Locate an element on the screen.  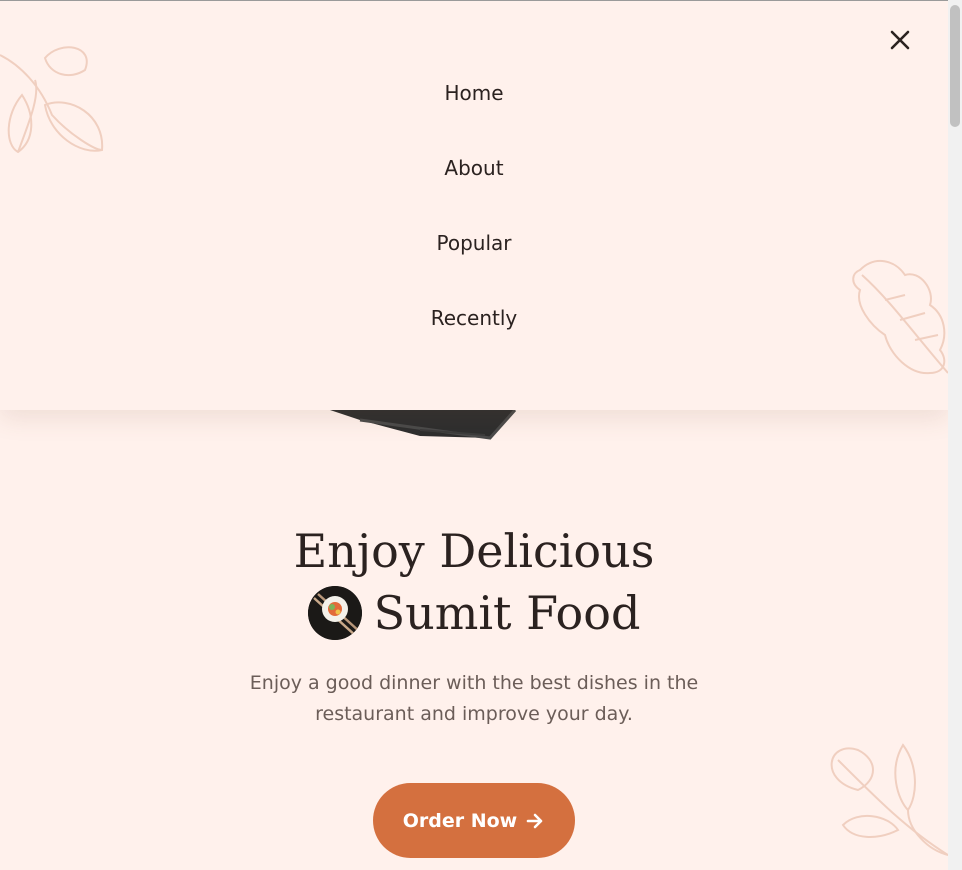
sushi-image is located at coordinates (334, 613).